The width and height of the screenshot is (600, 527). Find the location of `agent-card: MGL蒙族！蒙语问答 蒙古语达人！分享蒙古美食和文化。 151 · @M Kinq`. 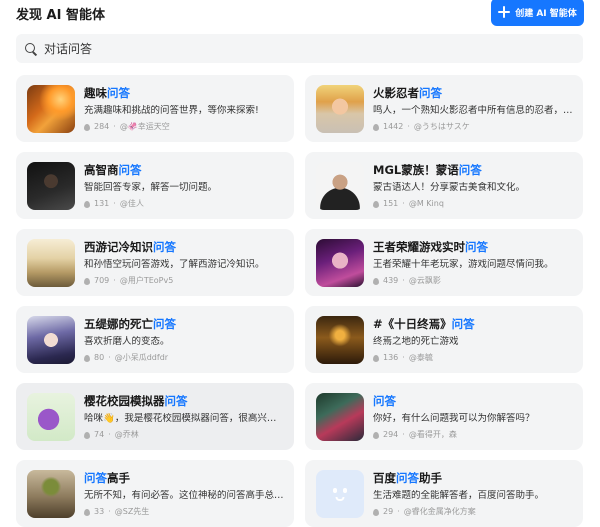

agent-card: MGL蒙族！蒙语问答 蒙古语达人！分享蒙古美食和文化。 151 · @M Kinq is located at coordinates (444, 185).